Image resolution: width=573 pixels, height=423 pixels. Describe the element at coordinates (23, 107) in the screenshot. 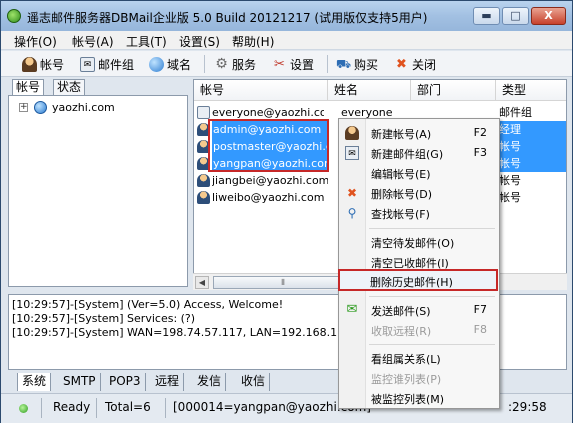

I see `expand-icon: +` at that location.